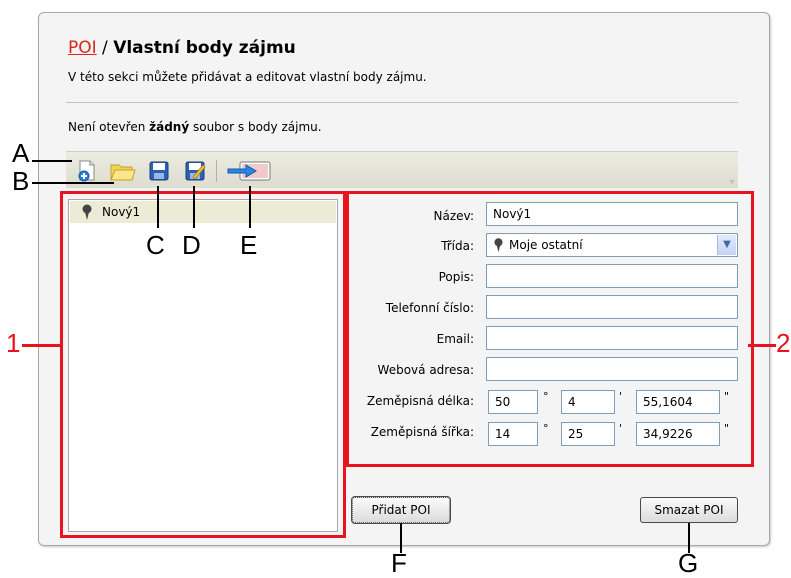  Describe the element at coordinates (402, 169) in the screenshot. I see `toolbar: ▿` at that location.